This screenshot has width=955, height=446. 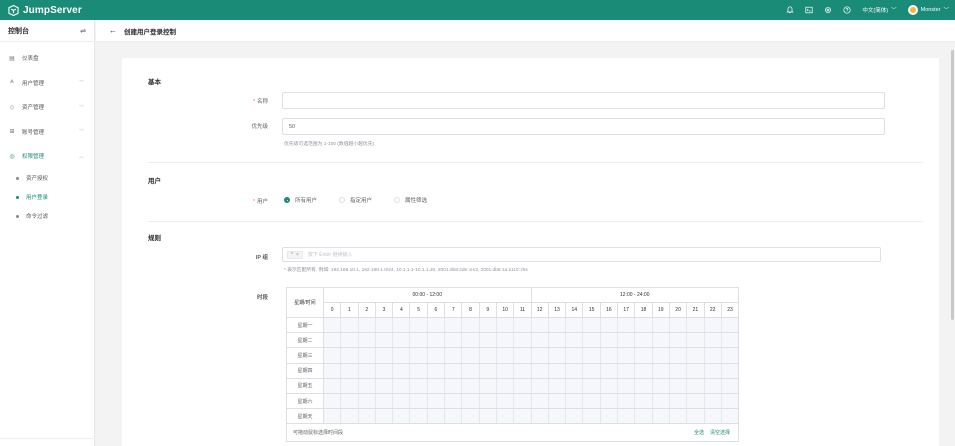 I want to click on grid-hour-18: 18, so click(x=644, y=310).